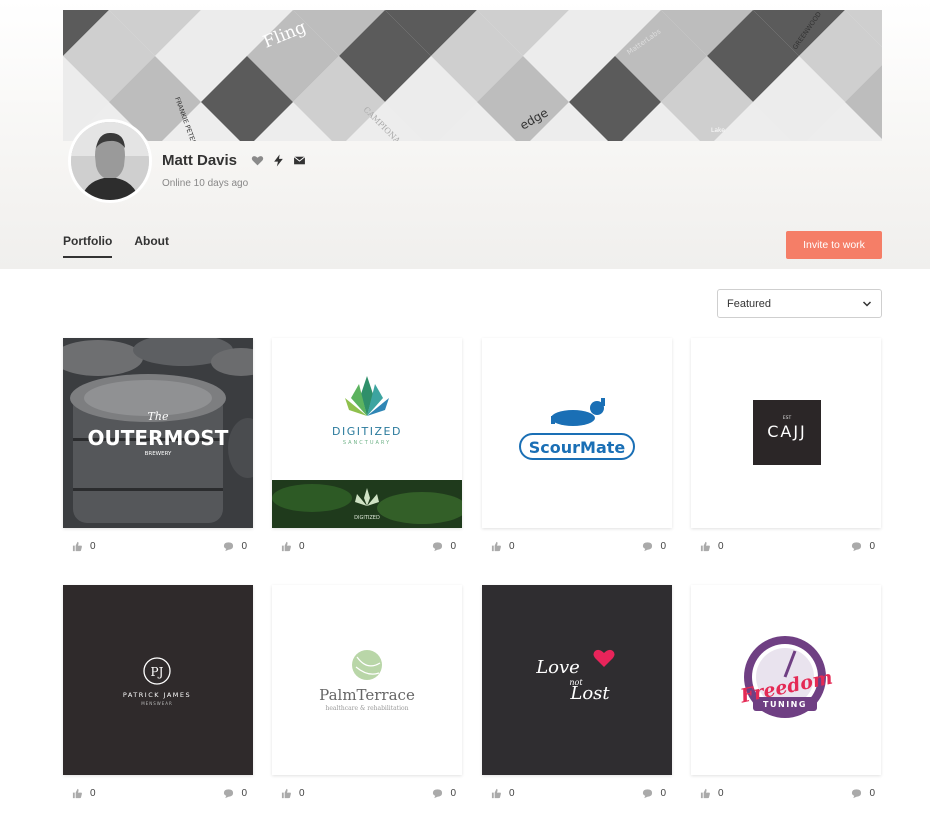  Describe the element at coordinates (834, 245) in the screenshot. I see `invite-to-work-button: Invite to work` at that location.